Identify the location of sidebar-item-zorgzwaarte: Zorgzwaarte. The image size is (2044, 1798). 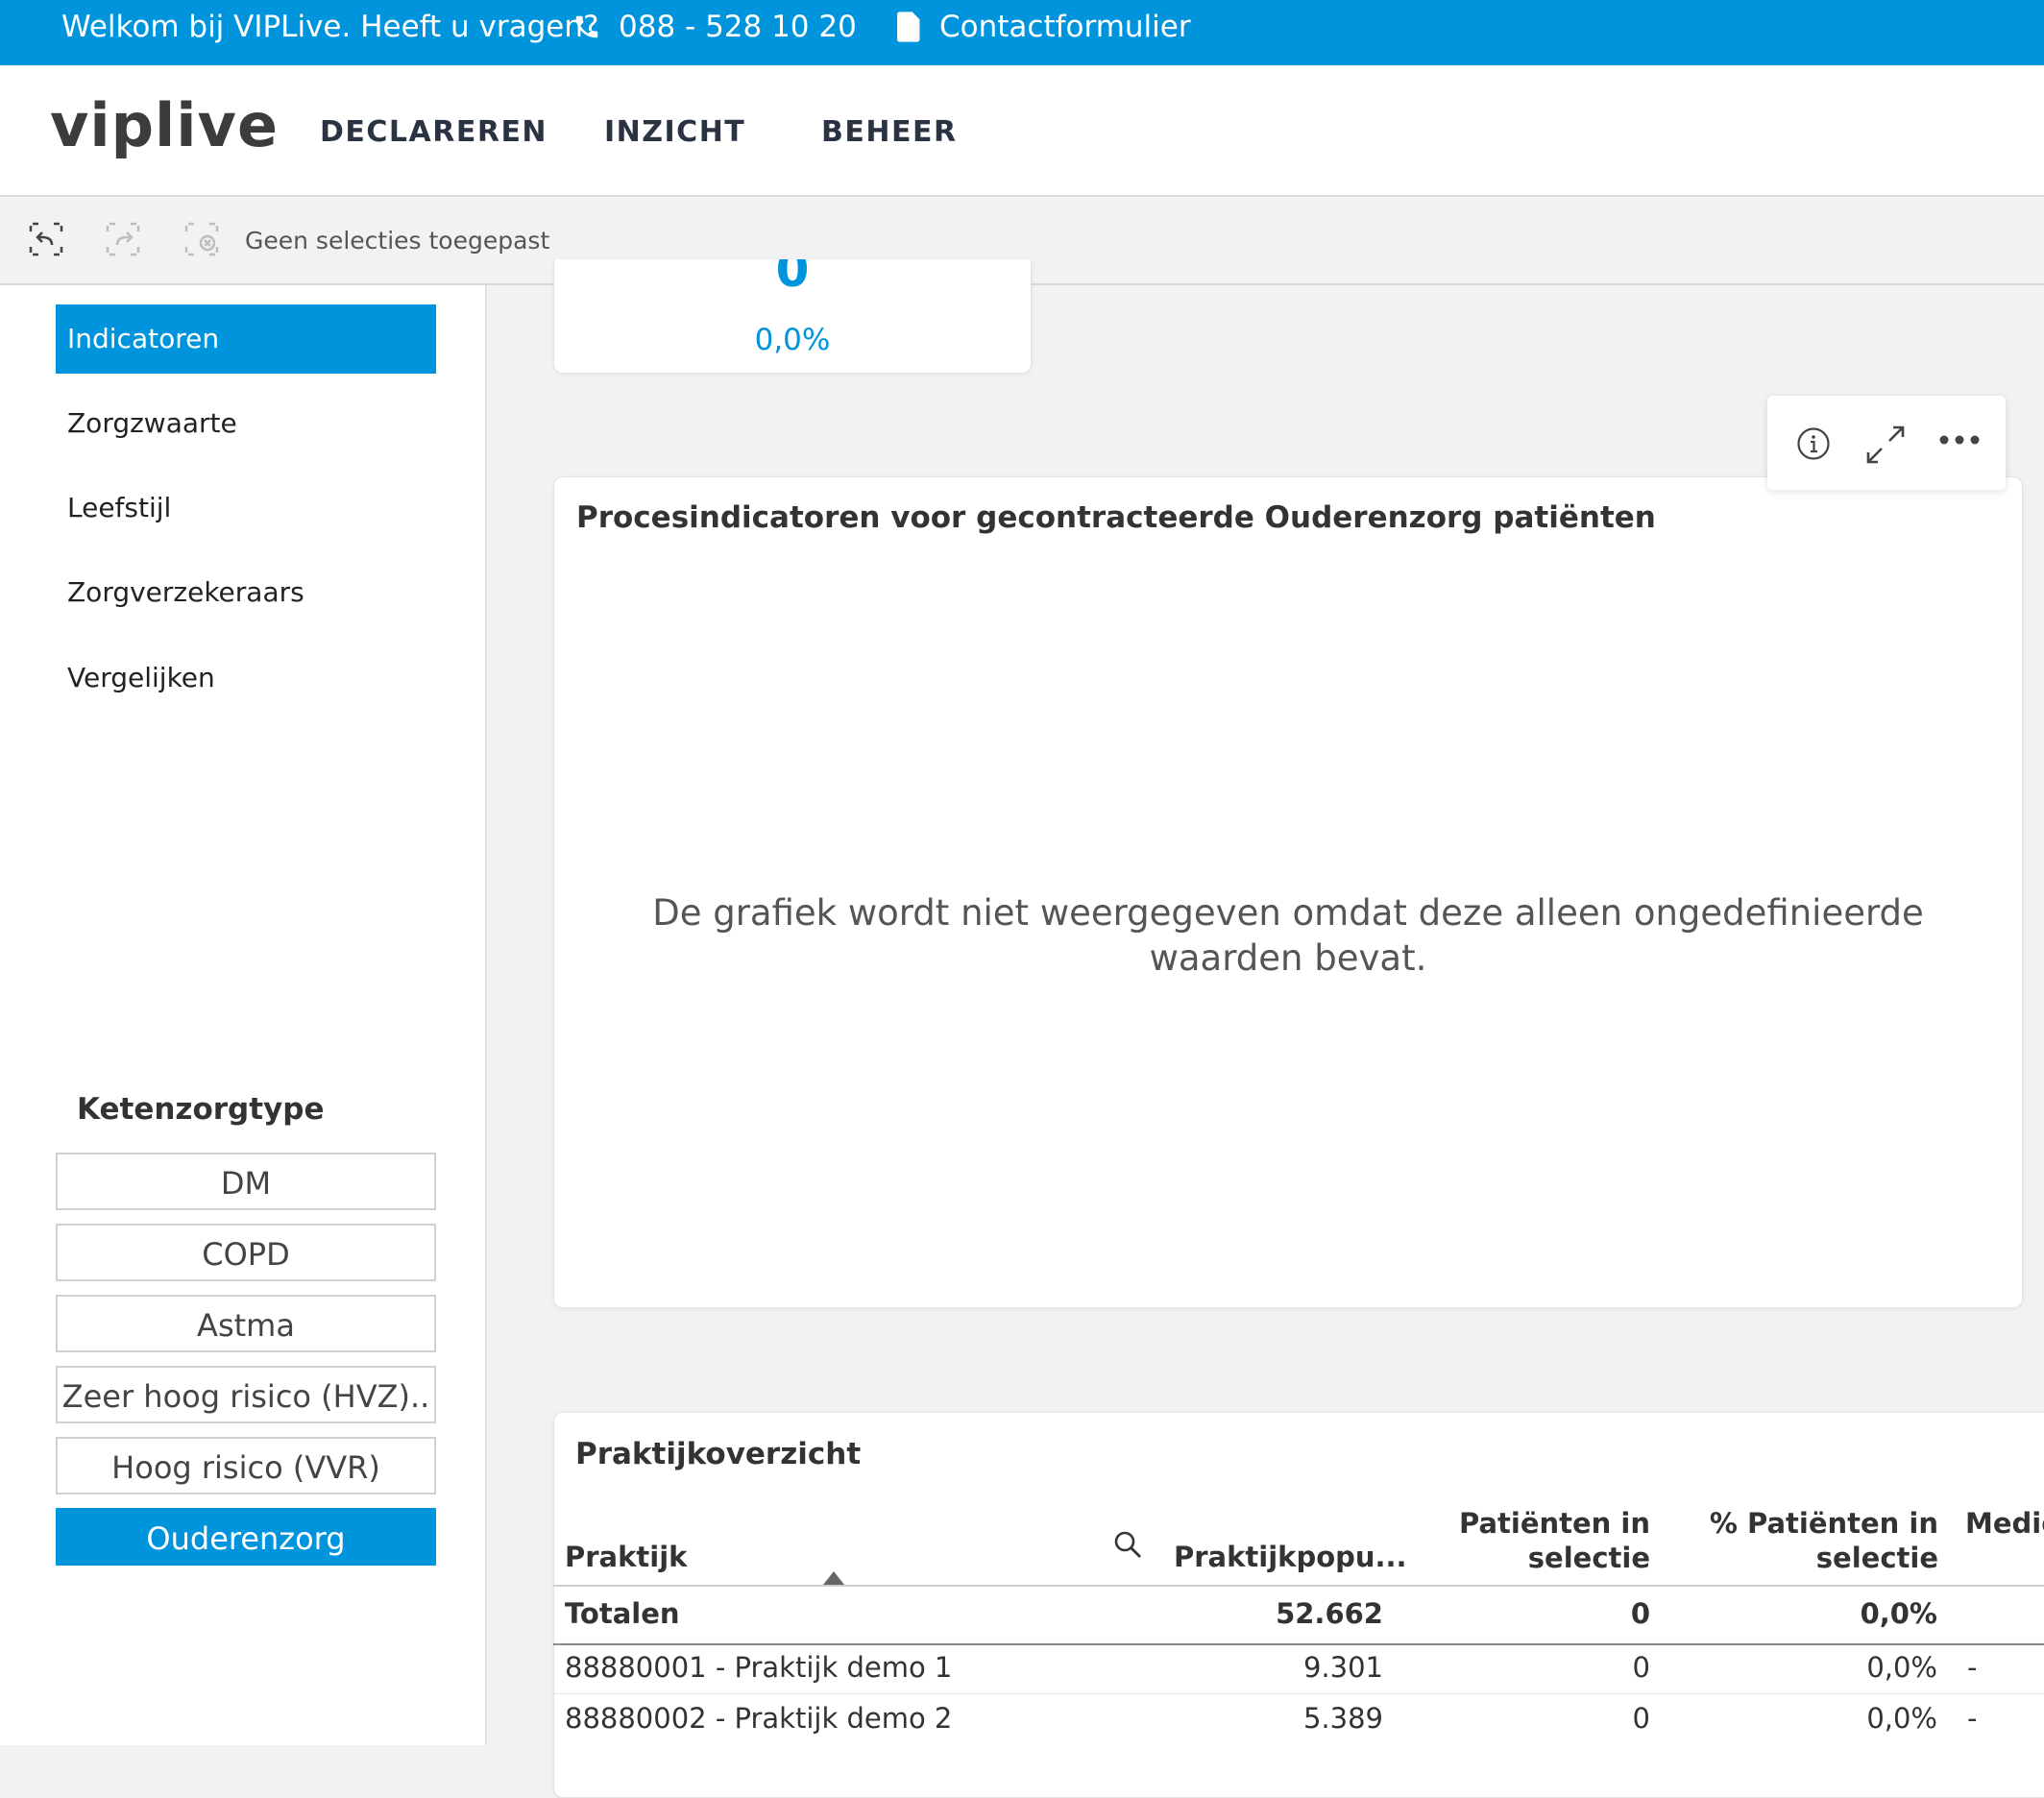
(246, 423).